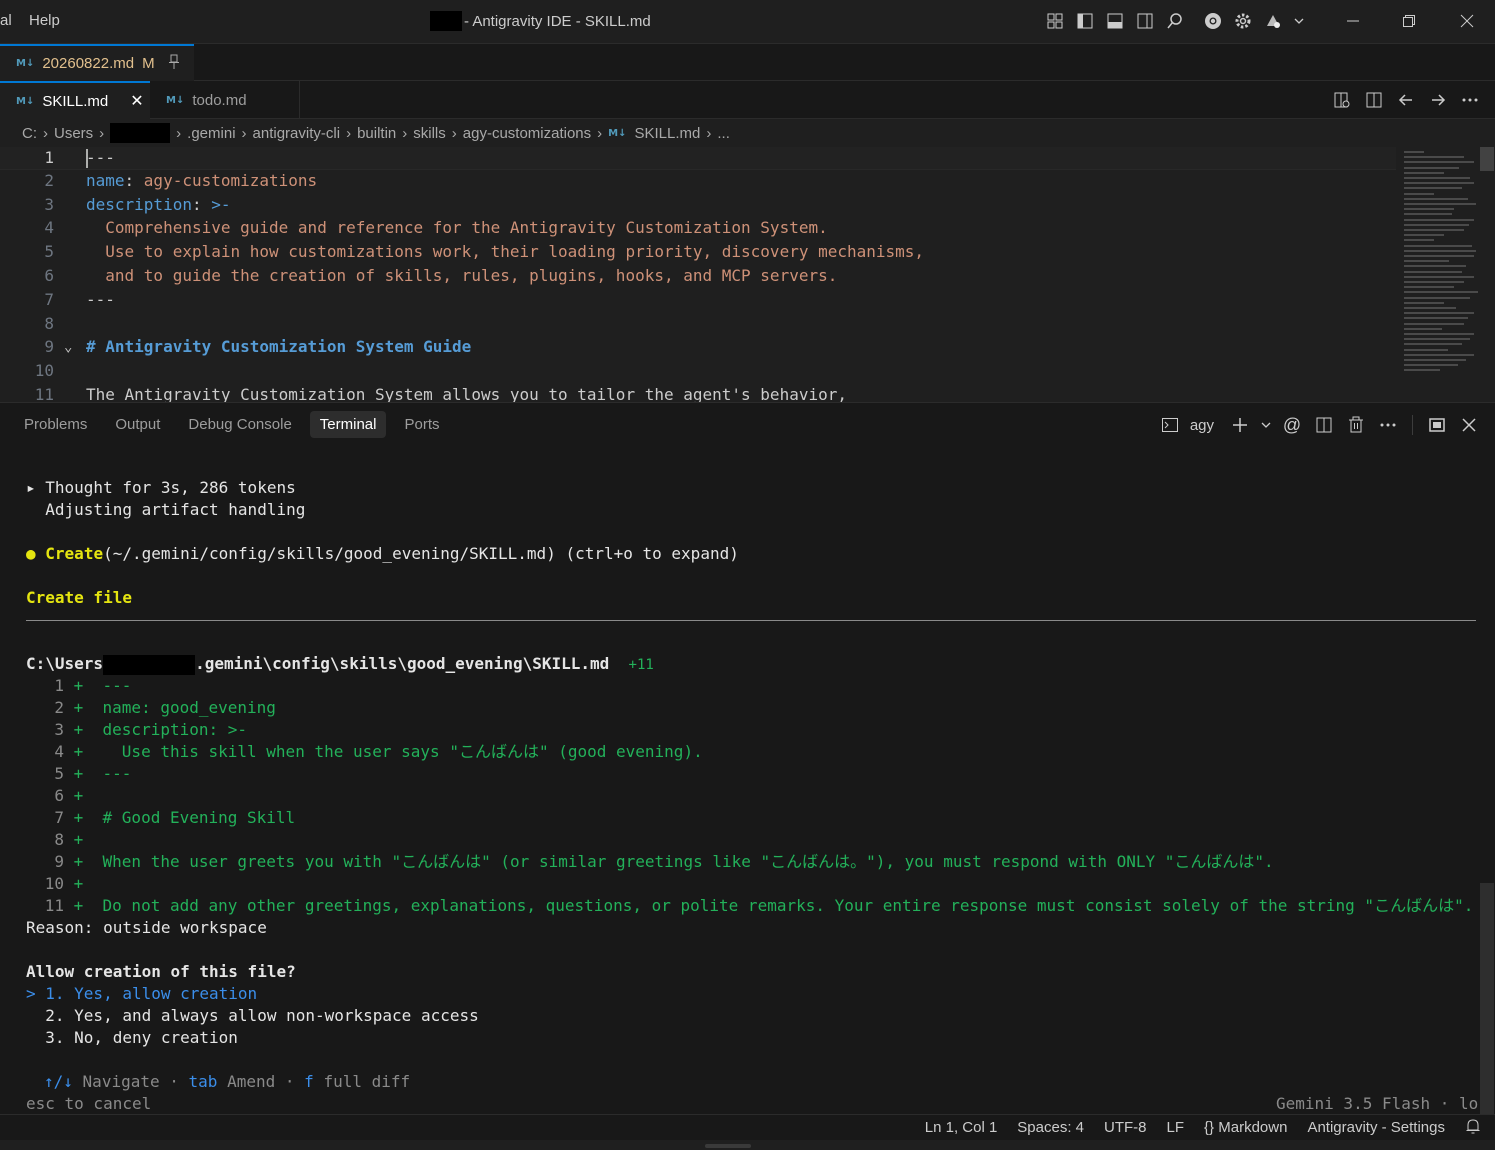 This screenshot has height=1150, width=1495. Describe the element at coordinates (429, 133) in the screenshot. I see `breadcrumb-item: skills` at that location.